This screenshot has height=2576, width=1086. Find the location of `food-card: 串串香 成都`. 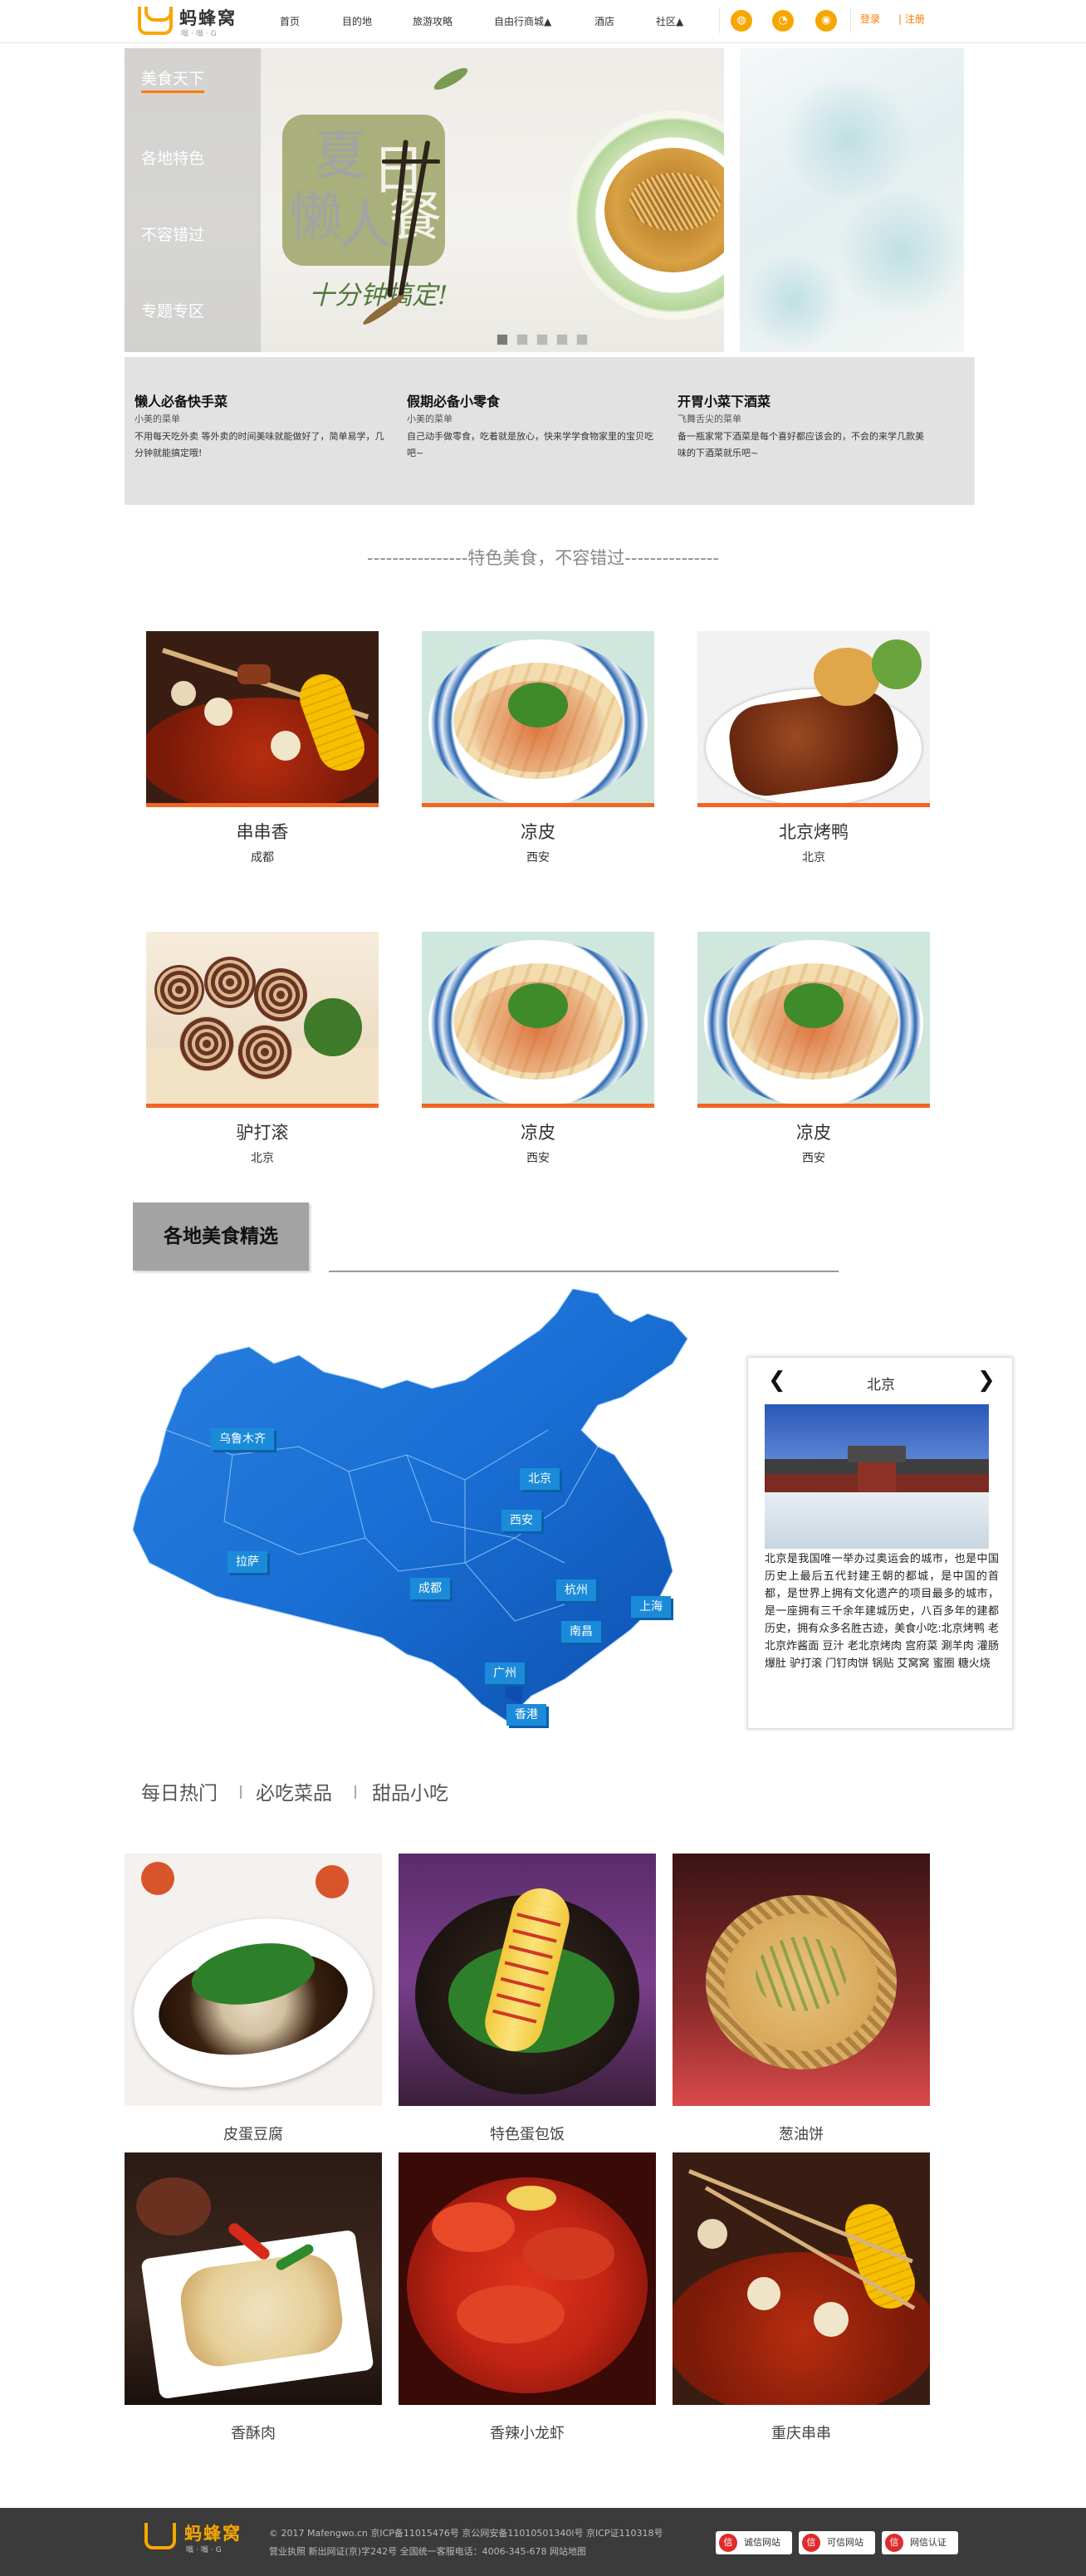

food-card: 串串香 成都 is located at coordinates (262, 748).